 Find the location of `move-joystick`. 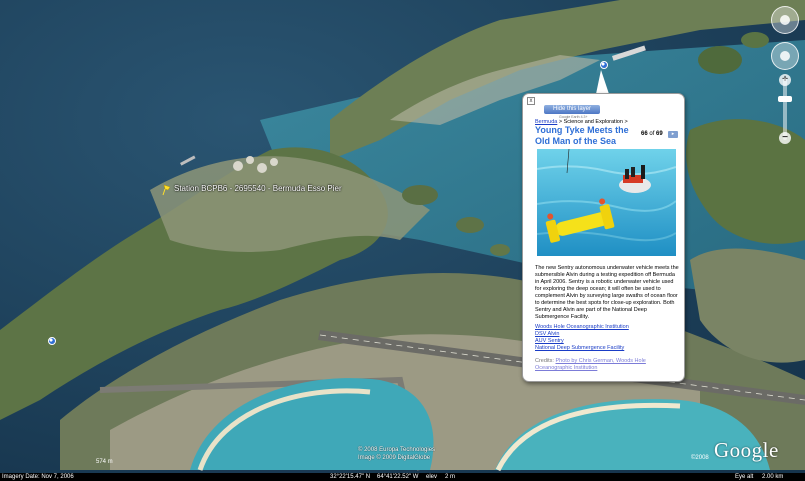

move-joystick is located at coordinates (785, 56).